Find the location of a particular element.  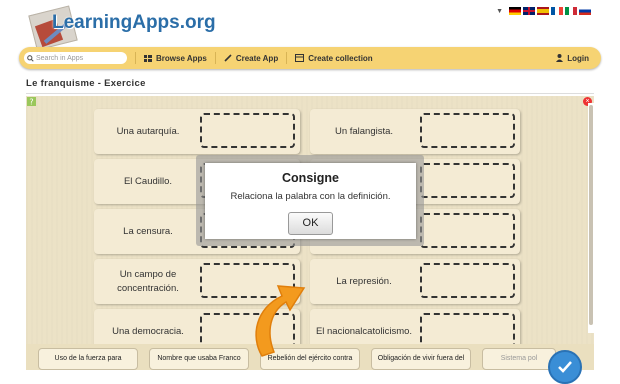

logo: LearningApps.org is located at coordinates (128, 26).